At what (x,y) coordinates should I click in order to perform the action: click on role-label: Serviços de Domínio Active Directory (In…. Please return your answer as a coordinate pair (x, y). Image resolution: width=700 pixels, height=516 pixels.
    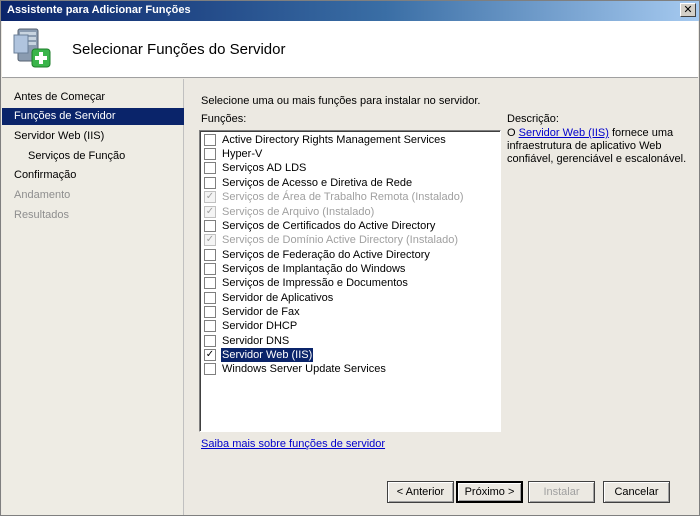
    Looking at the image, I should click on (340, 240).